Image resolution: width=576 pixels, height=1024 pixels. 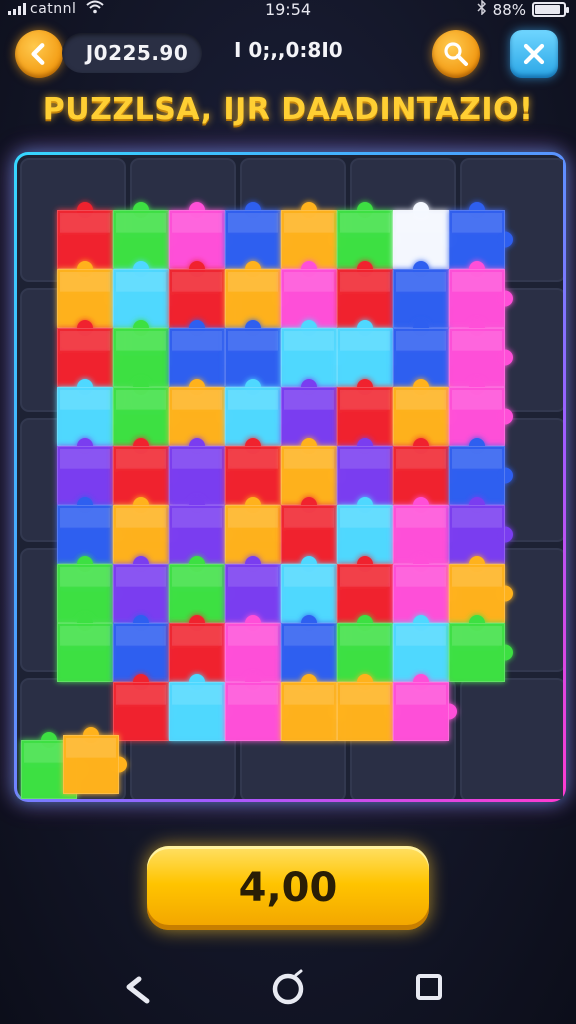 I want to click on loose-puzzle-piece, so click(x=95, y=760).